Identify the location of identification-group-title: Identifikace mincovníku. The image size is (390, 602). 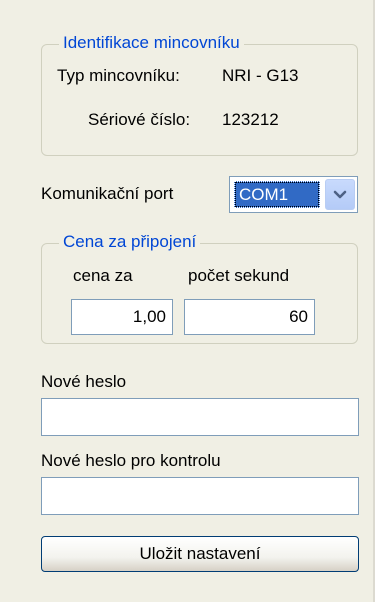
(151, 43).